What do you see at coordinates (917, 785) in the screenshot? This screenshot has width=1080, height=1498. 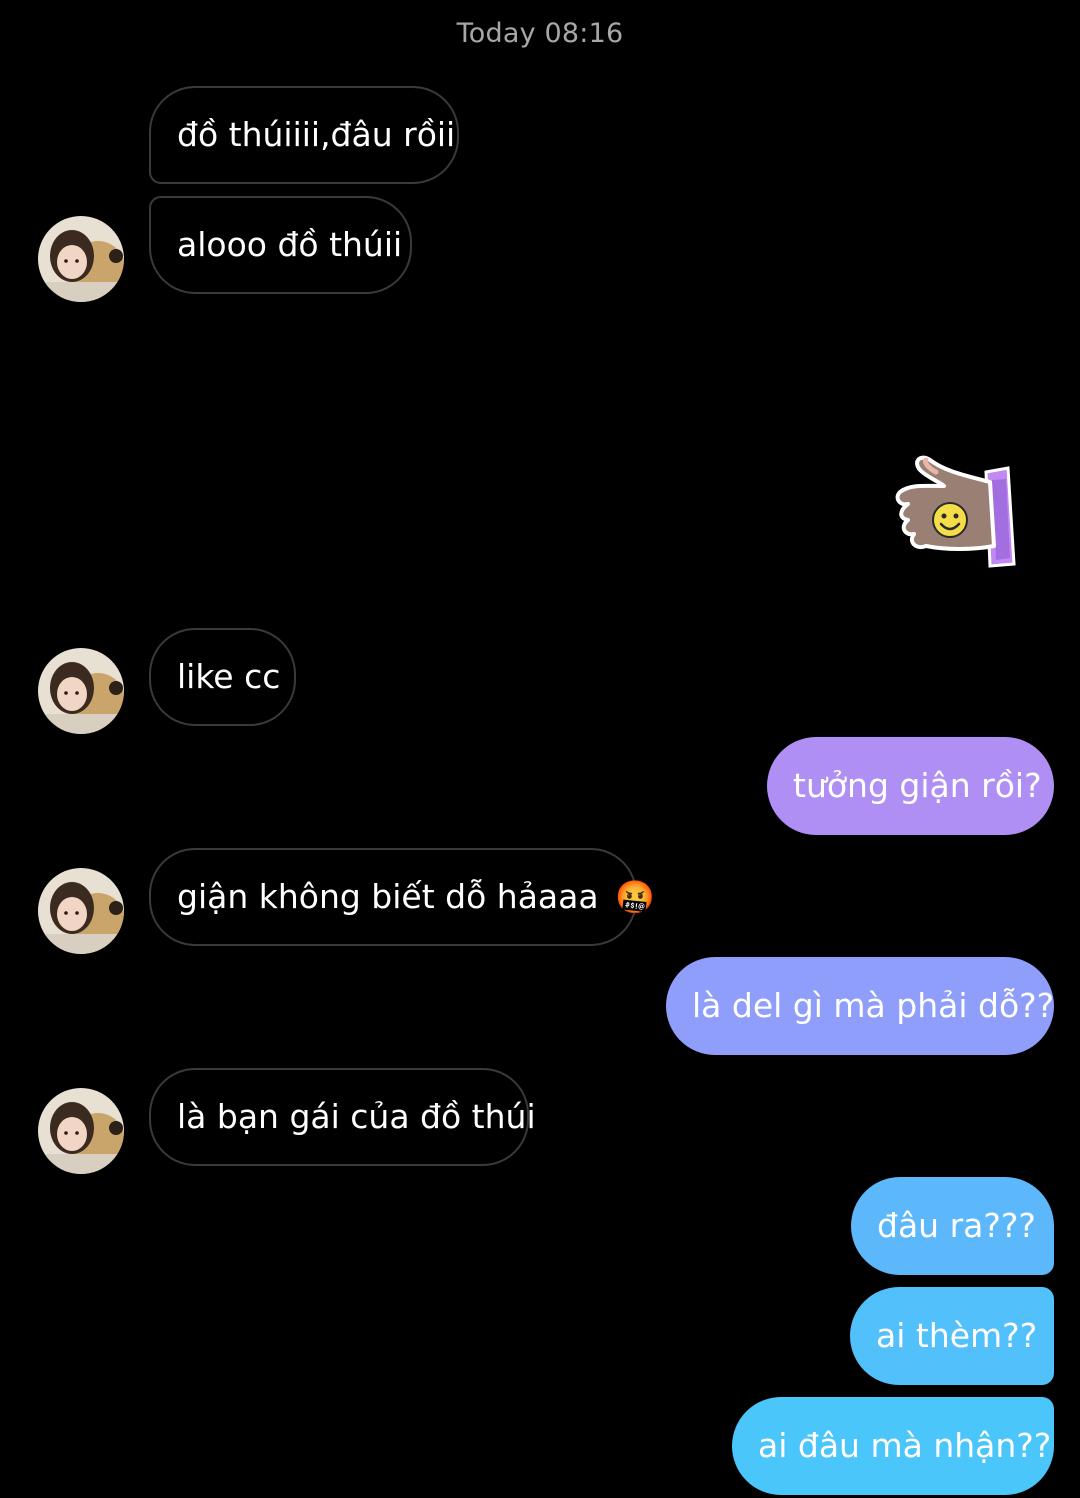 I see `message-text: tưởng giận rồi?` at bounding box center [917, 785].